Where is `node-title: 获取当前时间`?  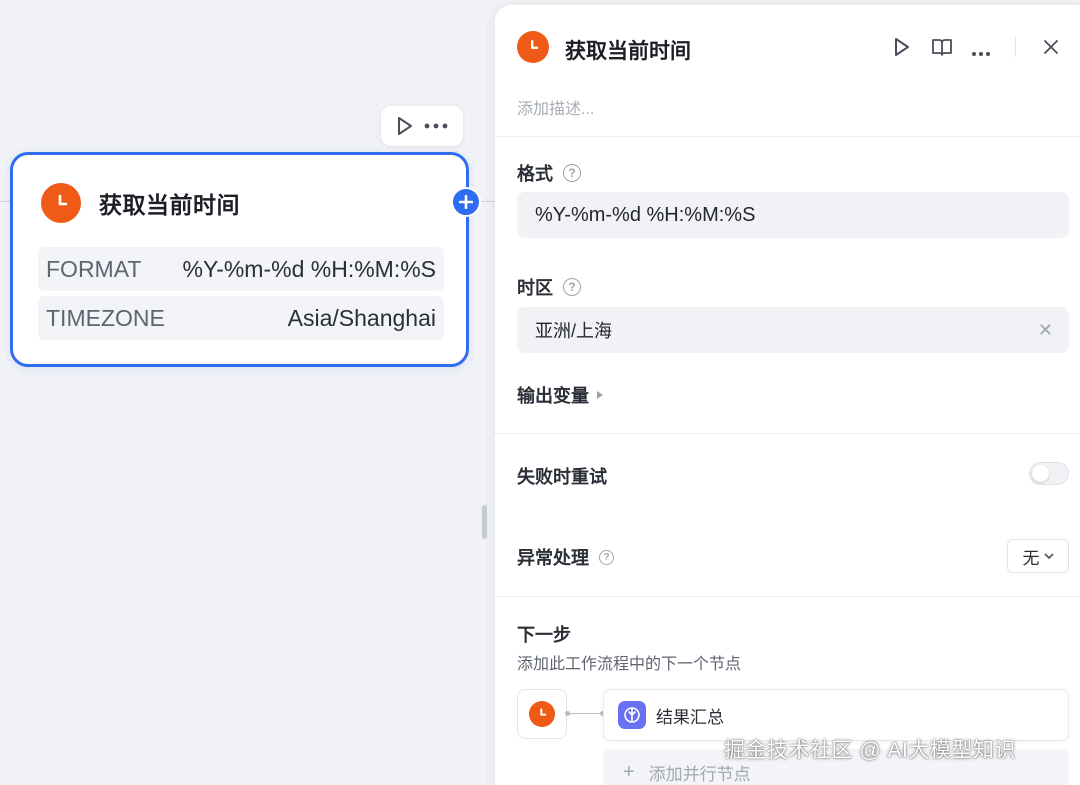 node-title: 获取当前时间 is located at coordinates (169, 205).